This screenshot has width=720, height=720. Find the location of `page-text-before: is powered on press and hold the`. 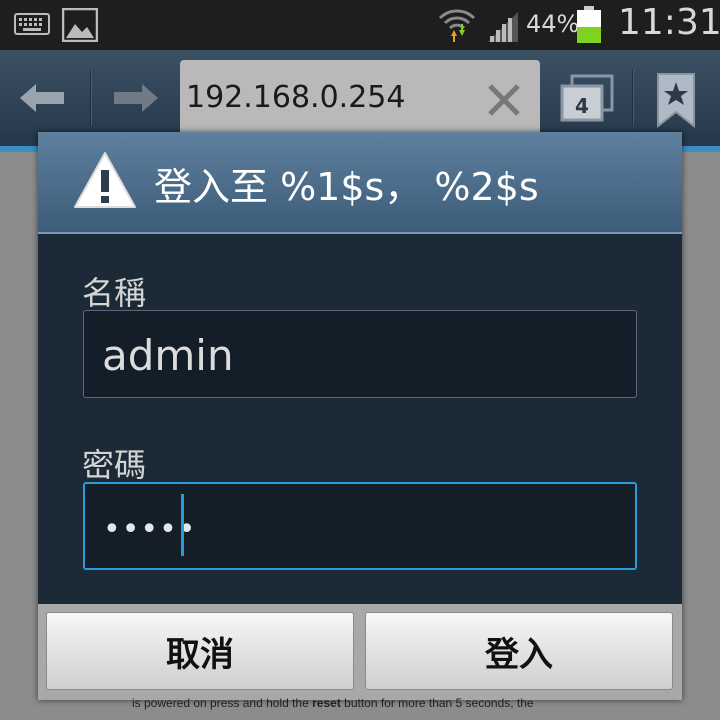

page-text-before: is powered on press and hold the is located at coordinates (222, 703).